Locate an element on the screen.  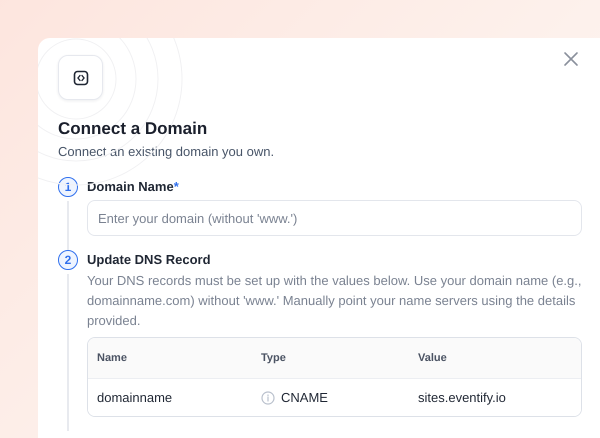
info-icon is located at coordinates (268, 397).